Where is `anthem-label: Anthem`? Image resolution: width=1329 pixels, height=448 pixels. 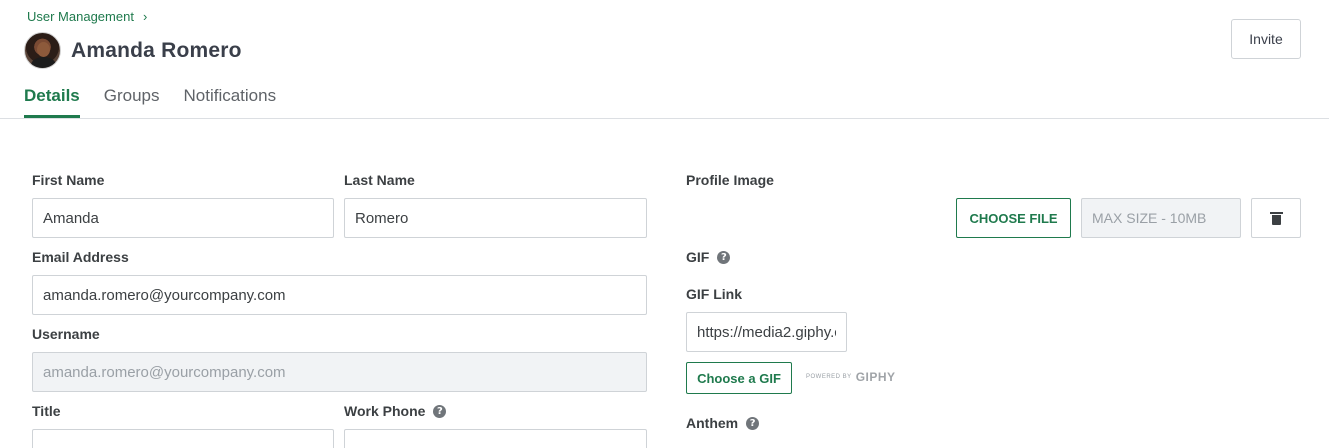 anthem-label: Anthem is located at coordinates (712, 423).